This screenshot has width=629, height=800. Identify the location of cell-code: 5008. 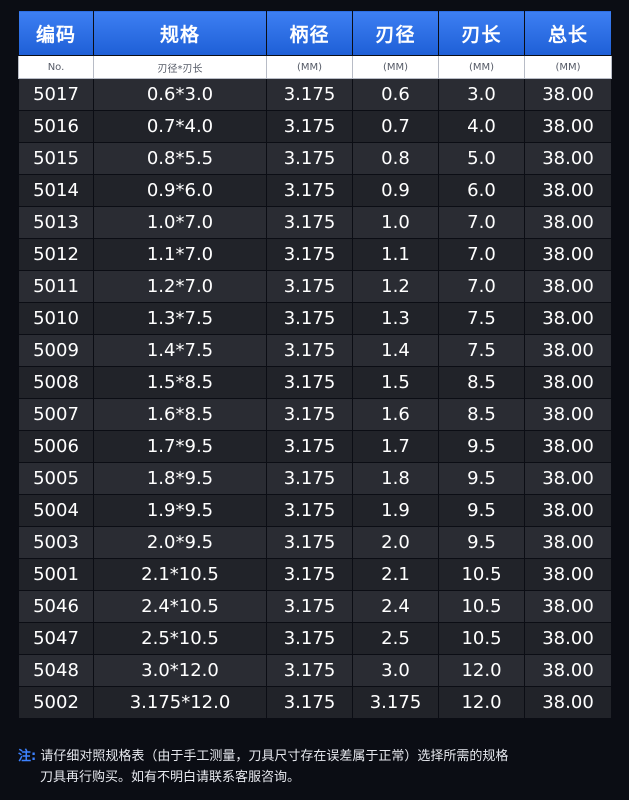
(56, 382).